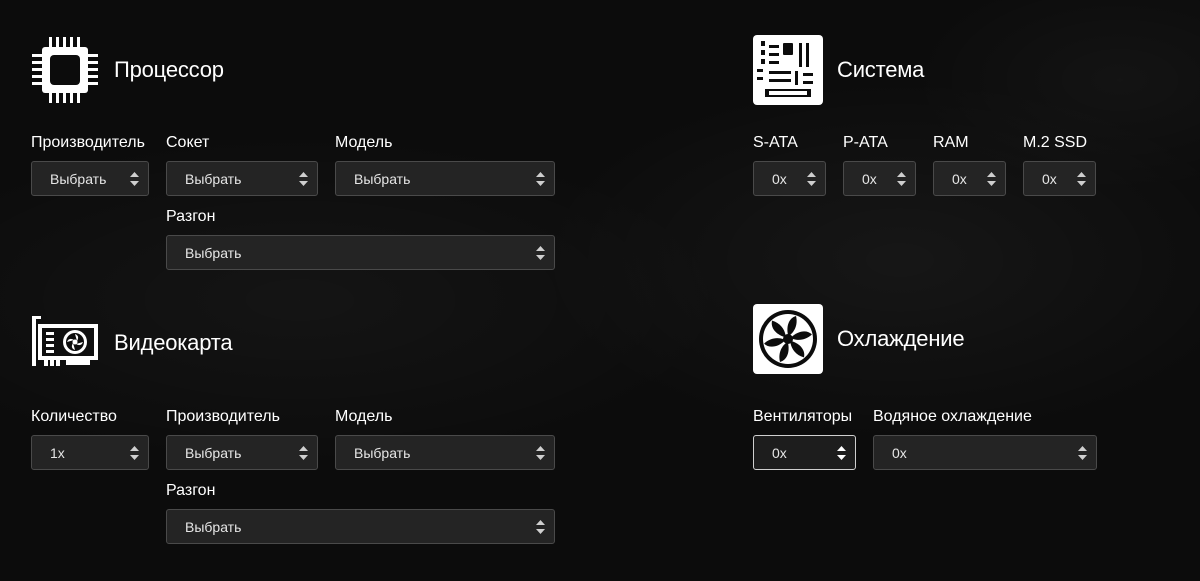 The width and height of the screenshot is (1200, 581). What do you see at coordinates (364, 416) in the screenshot?
I see `gpu-model-label: Модель` at bounding box center [364, 416].